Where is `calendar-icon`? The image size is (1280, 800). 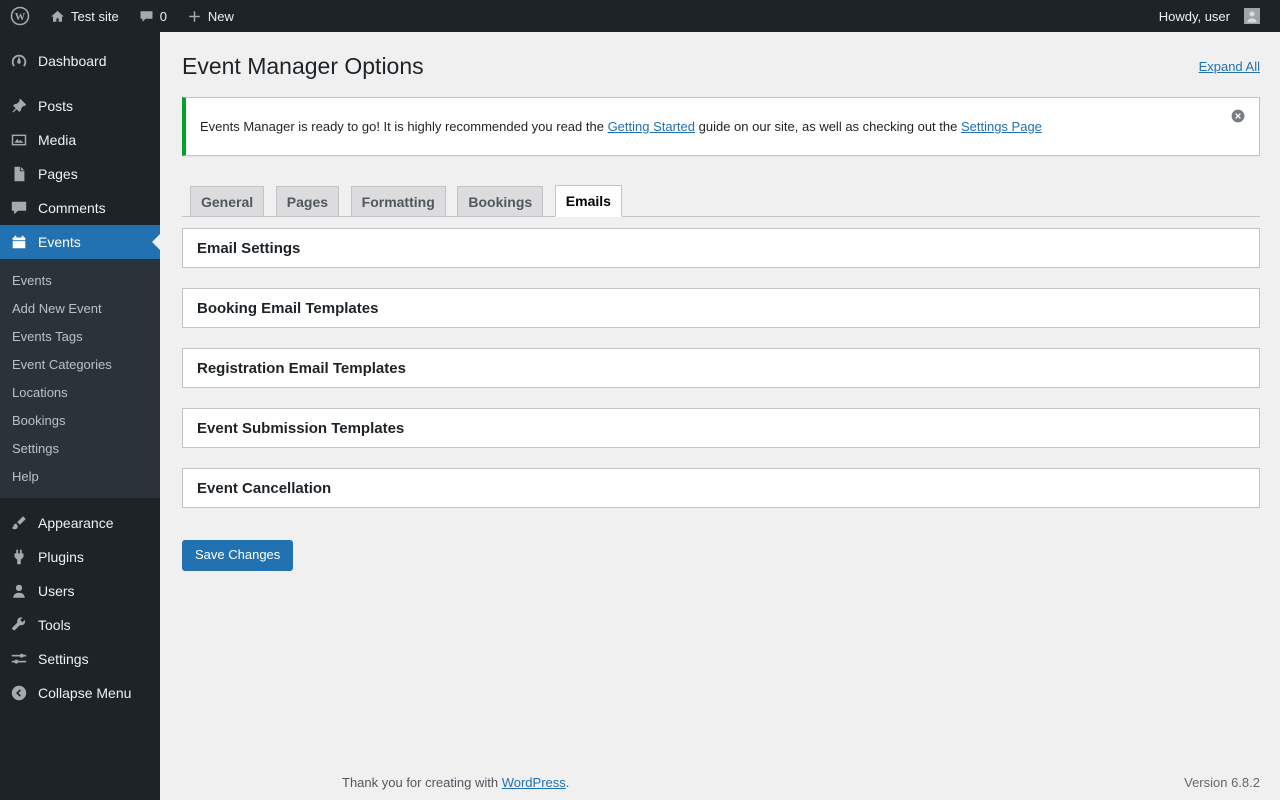
calendar-icon is located at coordinates (19, 242).